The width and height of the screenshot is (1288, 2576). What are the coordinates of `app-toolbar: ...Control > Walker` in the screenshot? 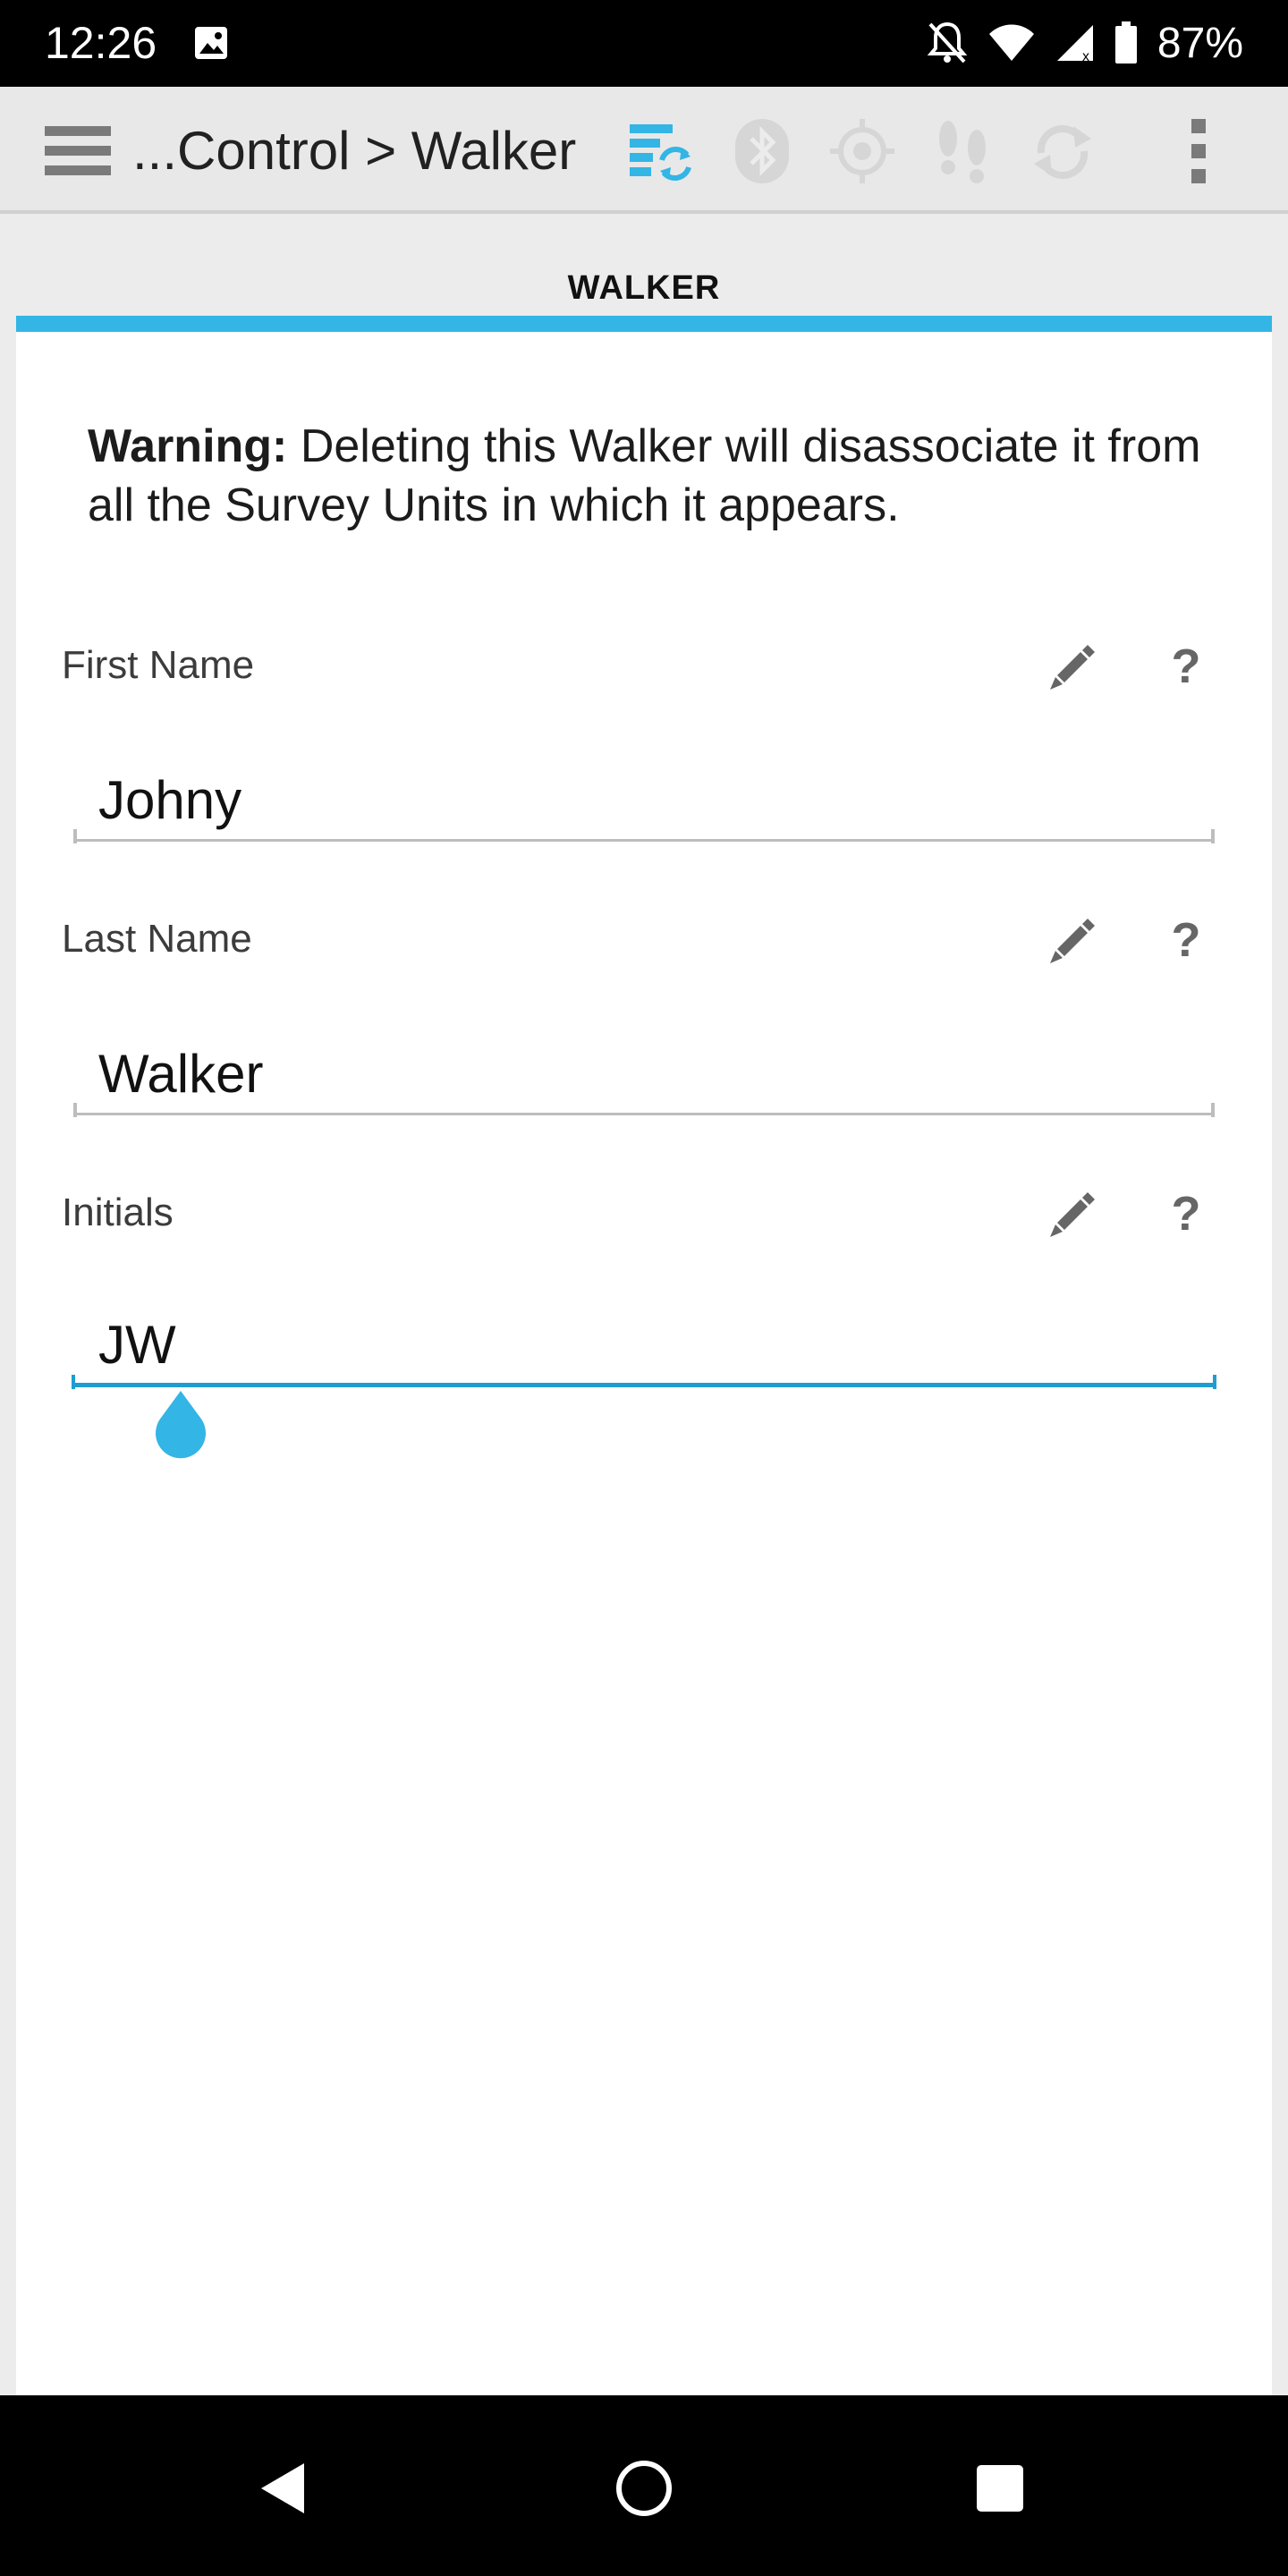 It's located at (644, 150).